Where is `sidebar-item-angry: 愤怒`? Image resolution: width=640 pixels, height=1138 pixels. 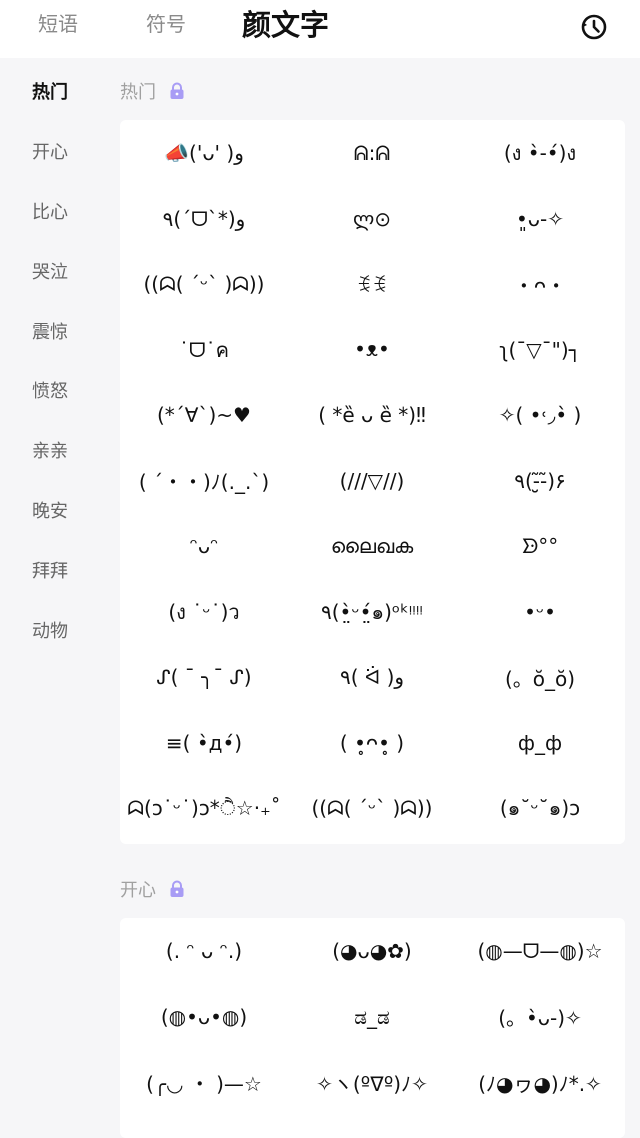
sidebar-item-angry: 愤怒 is located at coordinates (50, 390).